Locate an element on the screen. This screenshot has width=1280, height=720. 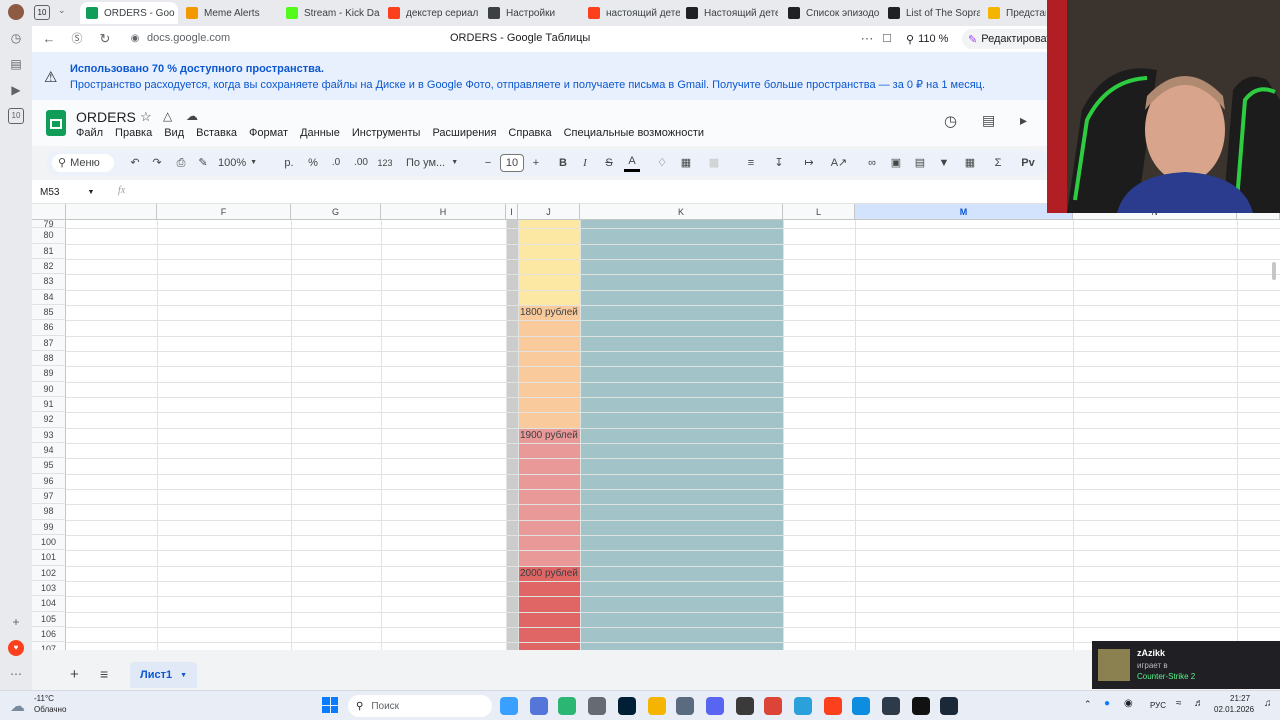
menu-item: Справка is located at coordinates (529, 133).